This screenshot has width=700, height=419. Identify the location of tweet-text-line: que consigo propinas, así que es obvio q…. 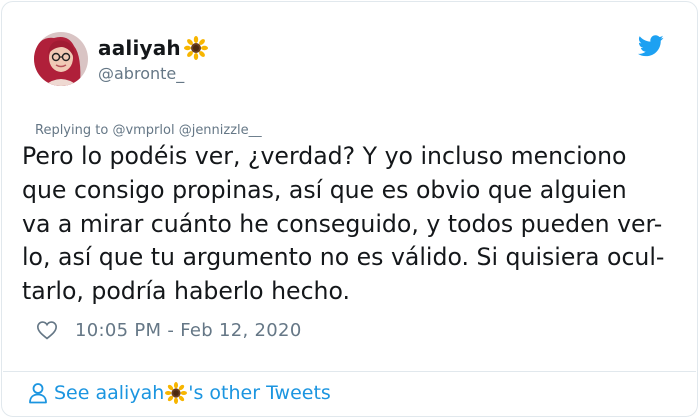
(324, 189).